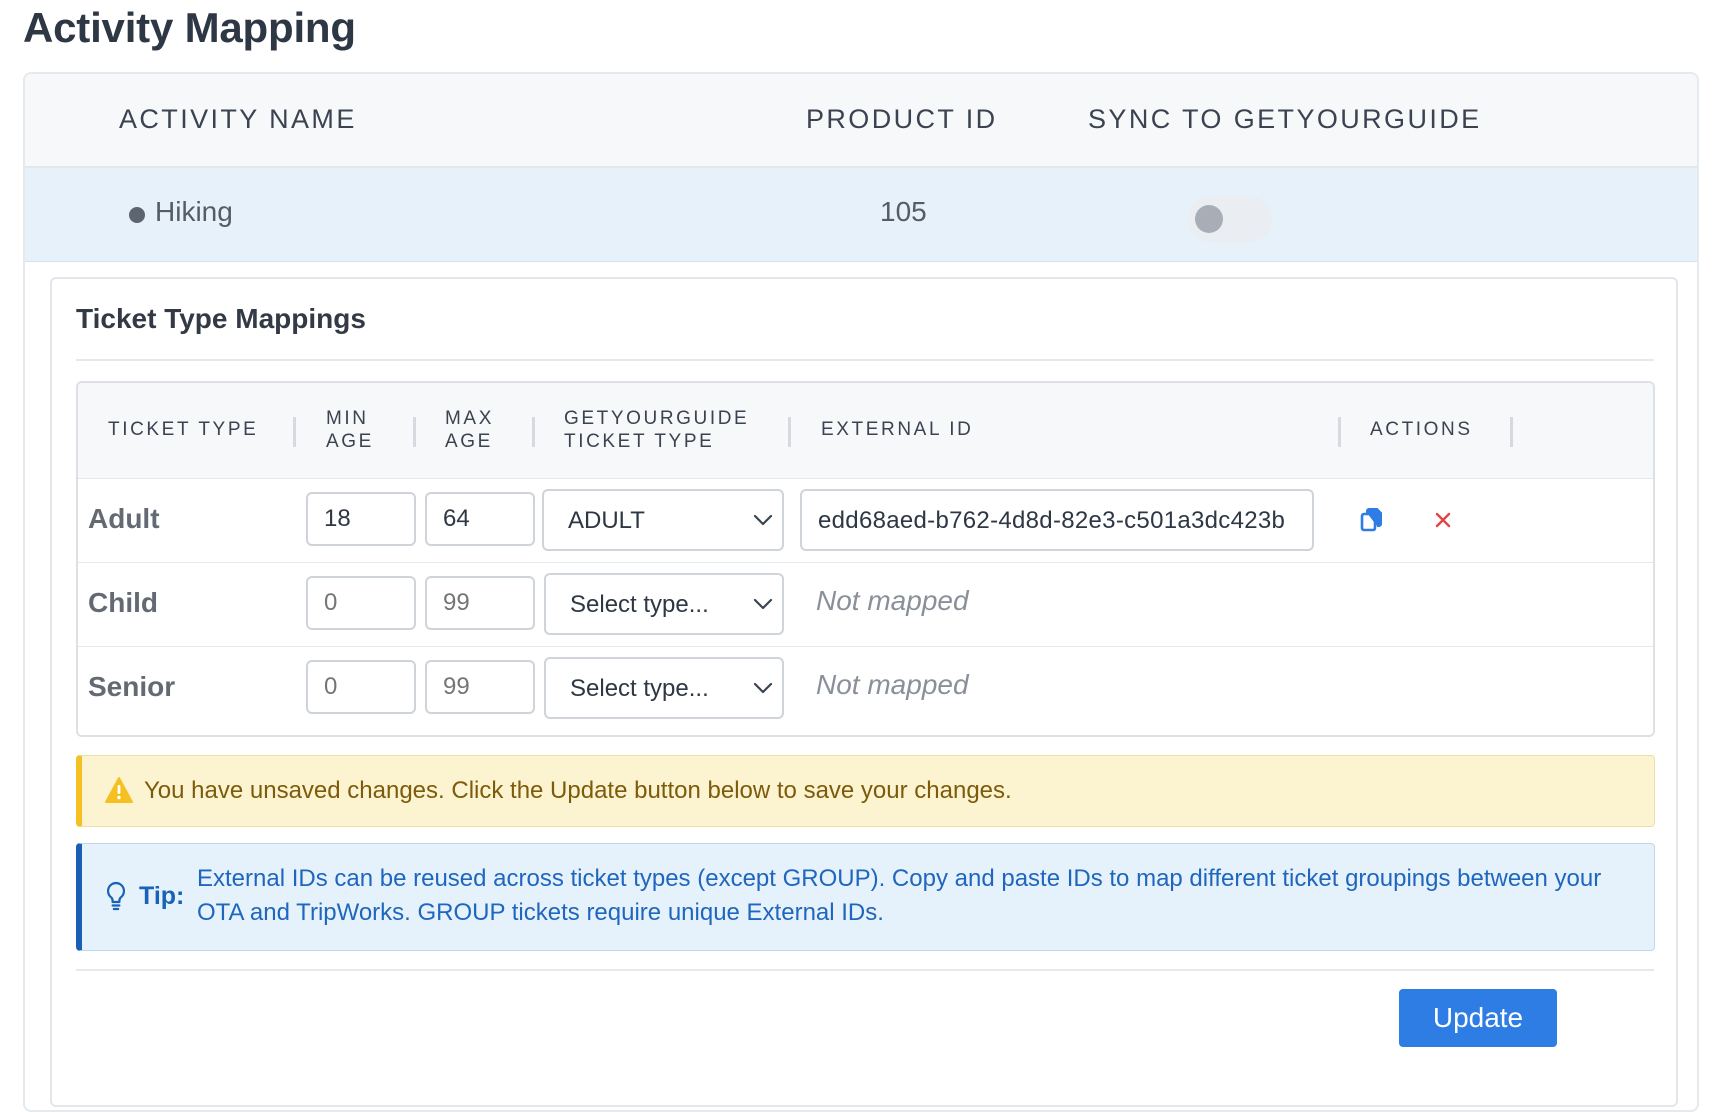 This screenshot has height=1112, width=1712. Describe the element at coordinates (194, 211) in the screenshot. I see `activity-name: Hiking` at that location.